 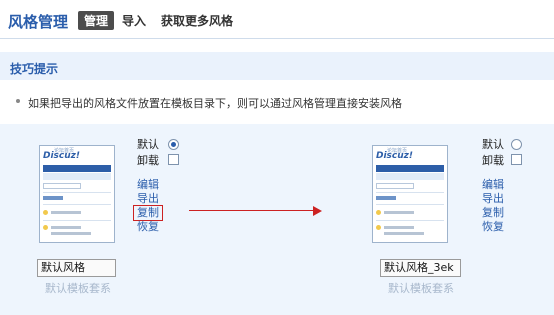 What do you see at coordinates (134, 20) in the screenshot?
I see `tab-import: 导入` at bounding box center [134, 20].